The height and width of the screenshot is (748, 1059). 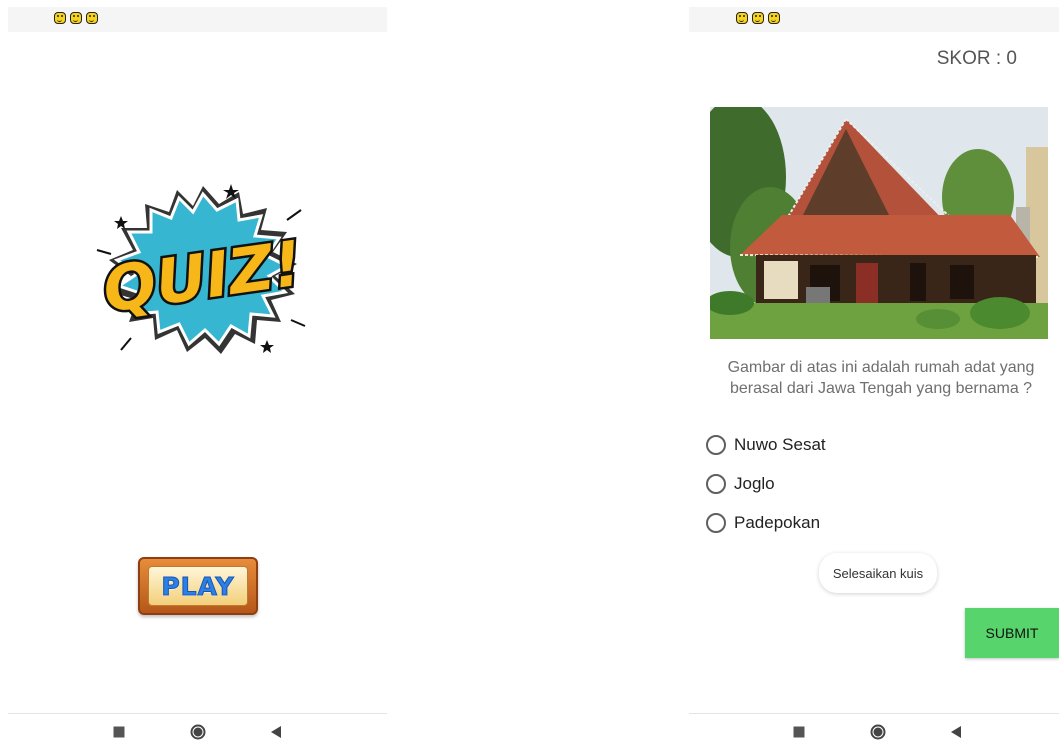 I want to click on score-label: SKOR : 0, so click(x=976, y=58).